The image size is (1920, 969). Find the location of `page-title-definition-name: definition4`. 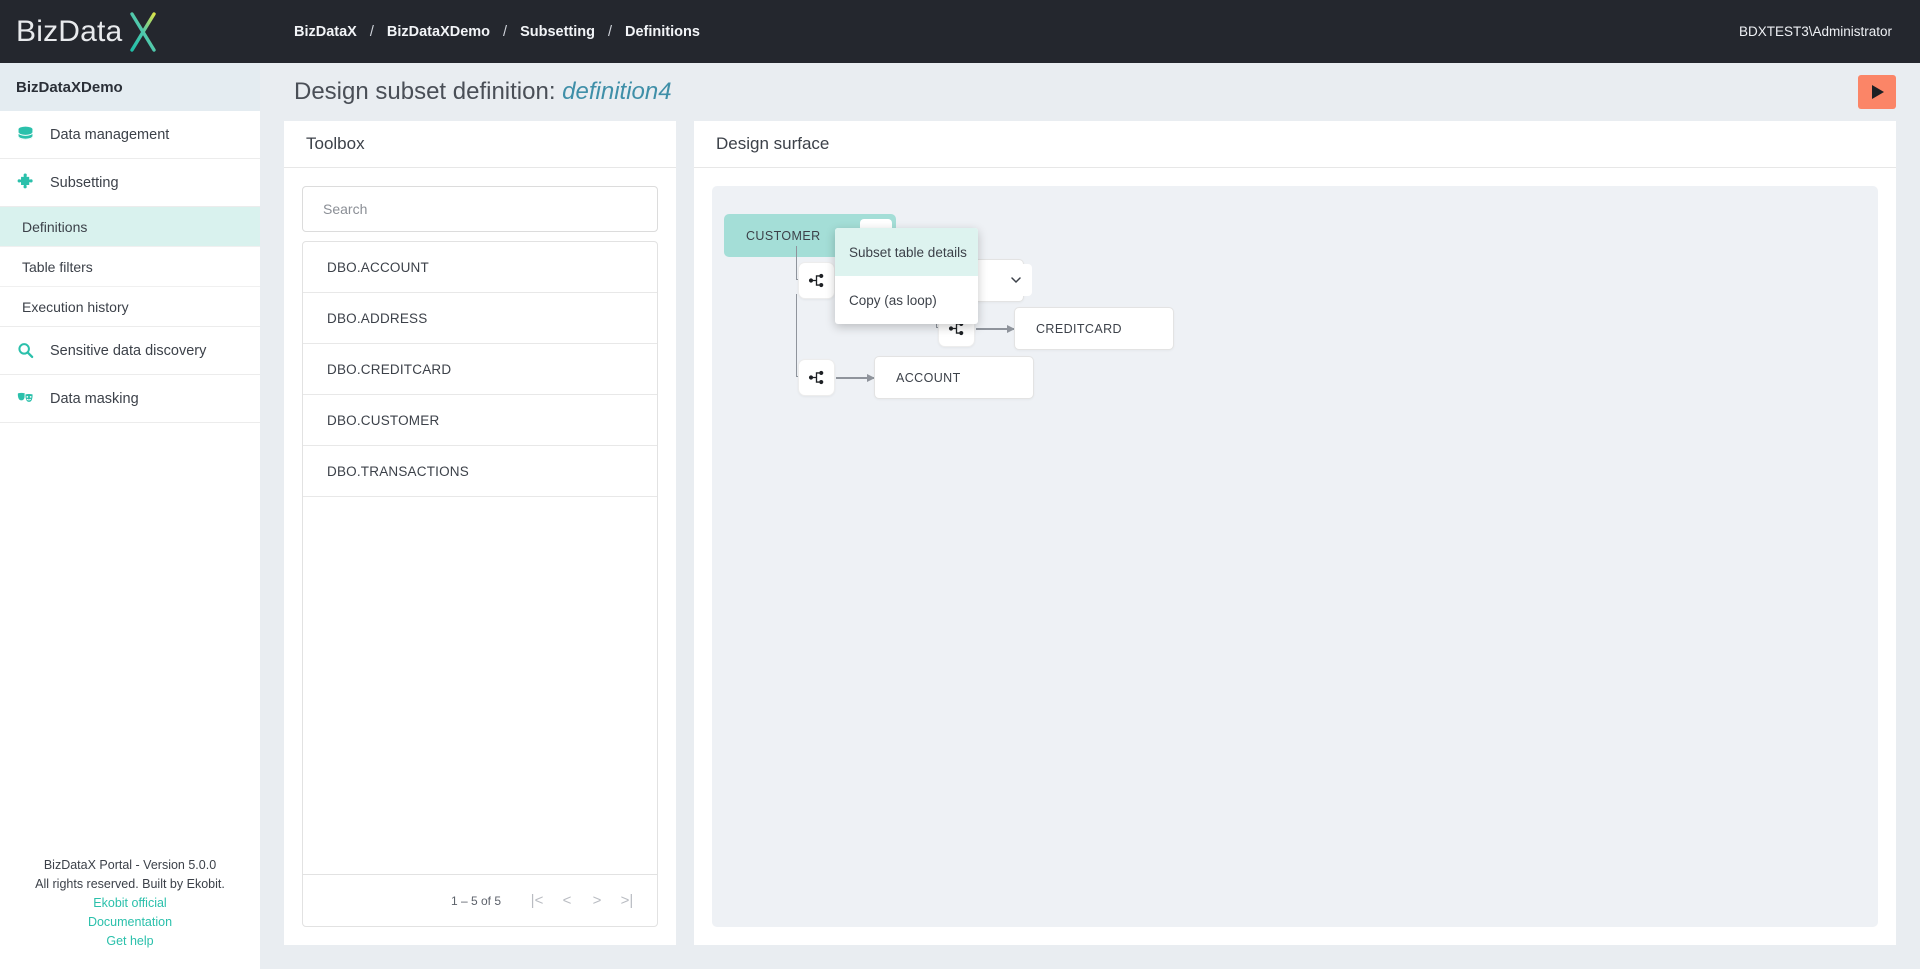

page-title-definition-name: definition4 is located at coordinates (617, 91).